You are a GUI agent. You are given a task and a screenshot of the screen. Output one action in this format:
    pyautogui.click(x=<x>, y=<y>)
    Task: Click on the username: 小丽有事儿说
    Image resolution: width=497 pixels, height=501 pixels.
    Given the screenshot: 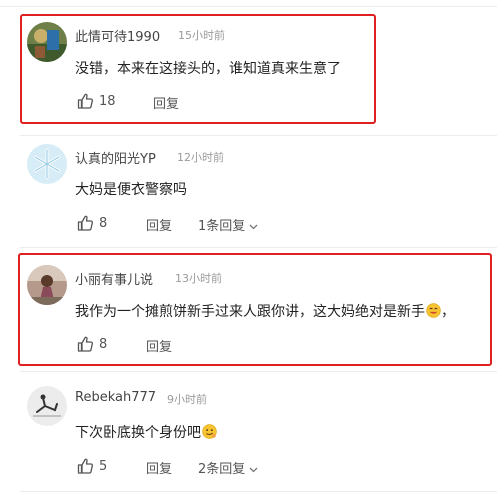 What is the action you would take?
    pyautogui.click(x=114, y=278)
    